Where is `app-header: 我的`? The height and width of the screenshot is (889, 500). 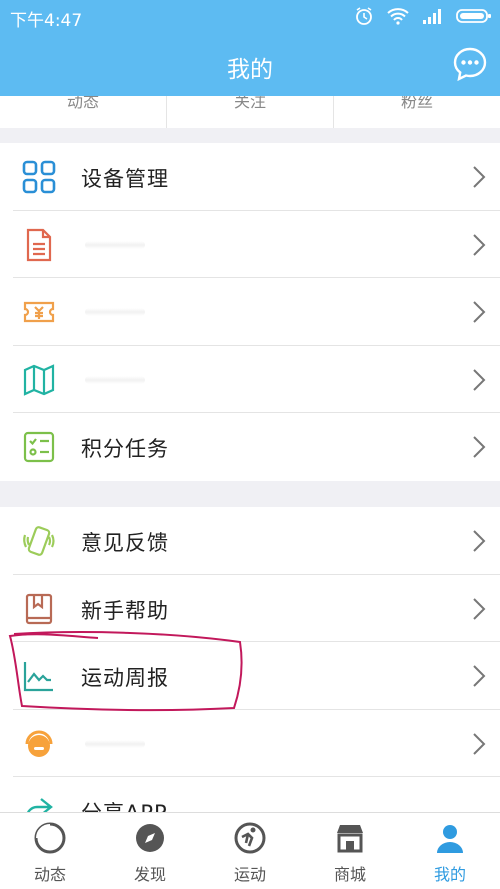 app-header: 我的 is located at coordinates (250, 66).